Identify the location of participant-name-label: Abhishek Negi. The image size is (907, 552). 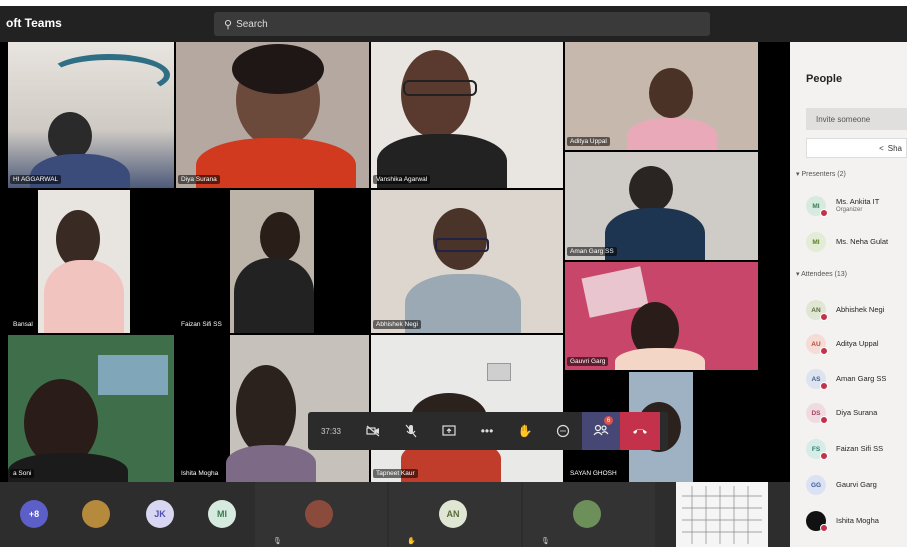
(397, 324).